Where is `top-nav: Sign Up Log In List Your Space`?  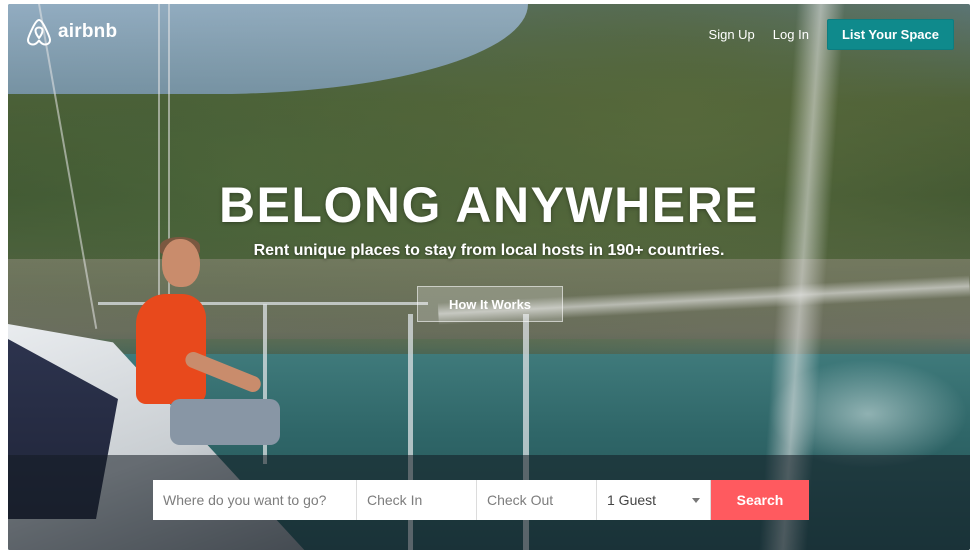
top-nav: Sign Up Log In List Your Space is located at coordinates (831, 34).